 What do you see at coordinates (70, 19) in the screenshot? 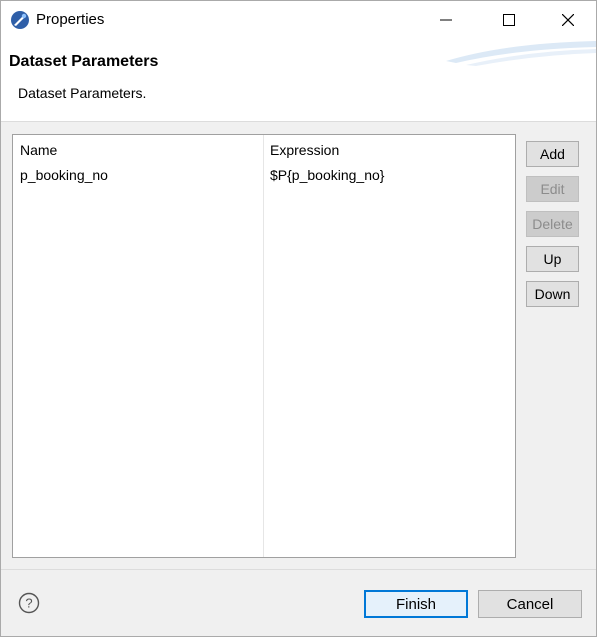
I see `window-title: Properties` at bounding box center [70, 19].